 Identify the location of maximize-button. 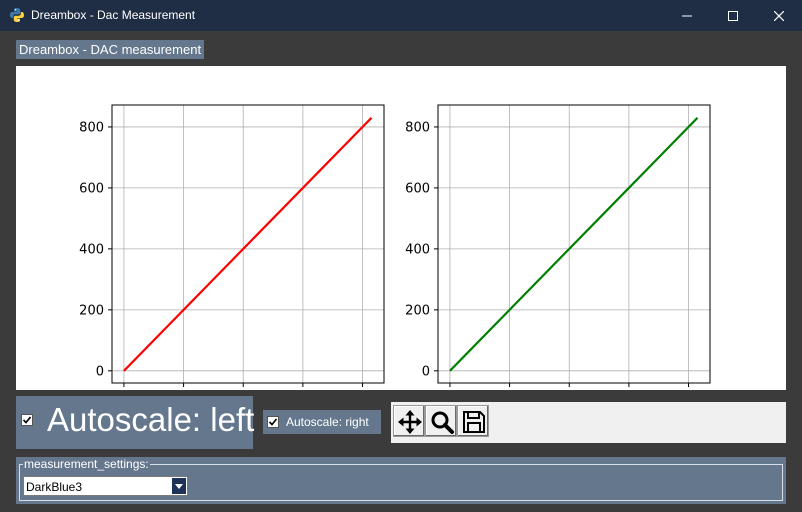
(733, 15).